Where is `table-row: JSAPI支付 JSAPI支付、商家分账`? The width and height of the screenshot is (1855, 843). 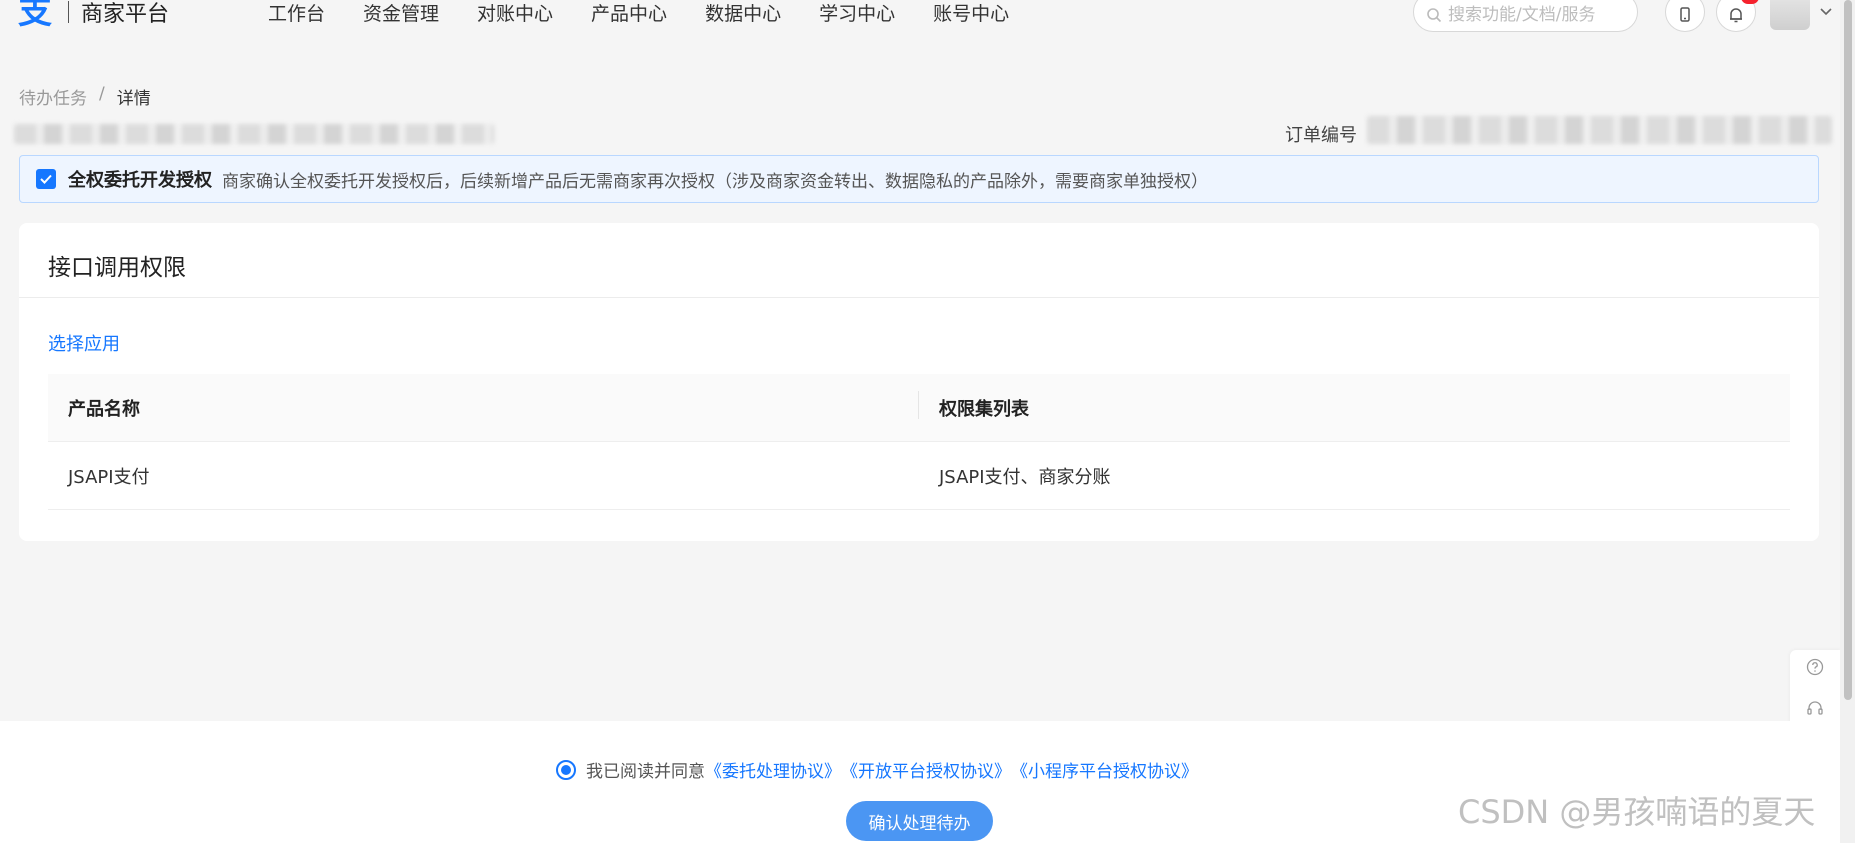
table-row: JSAPI支付 JSAPI支付、商家分账 is located at coordinates (919, 476).